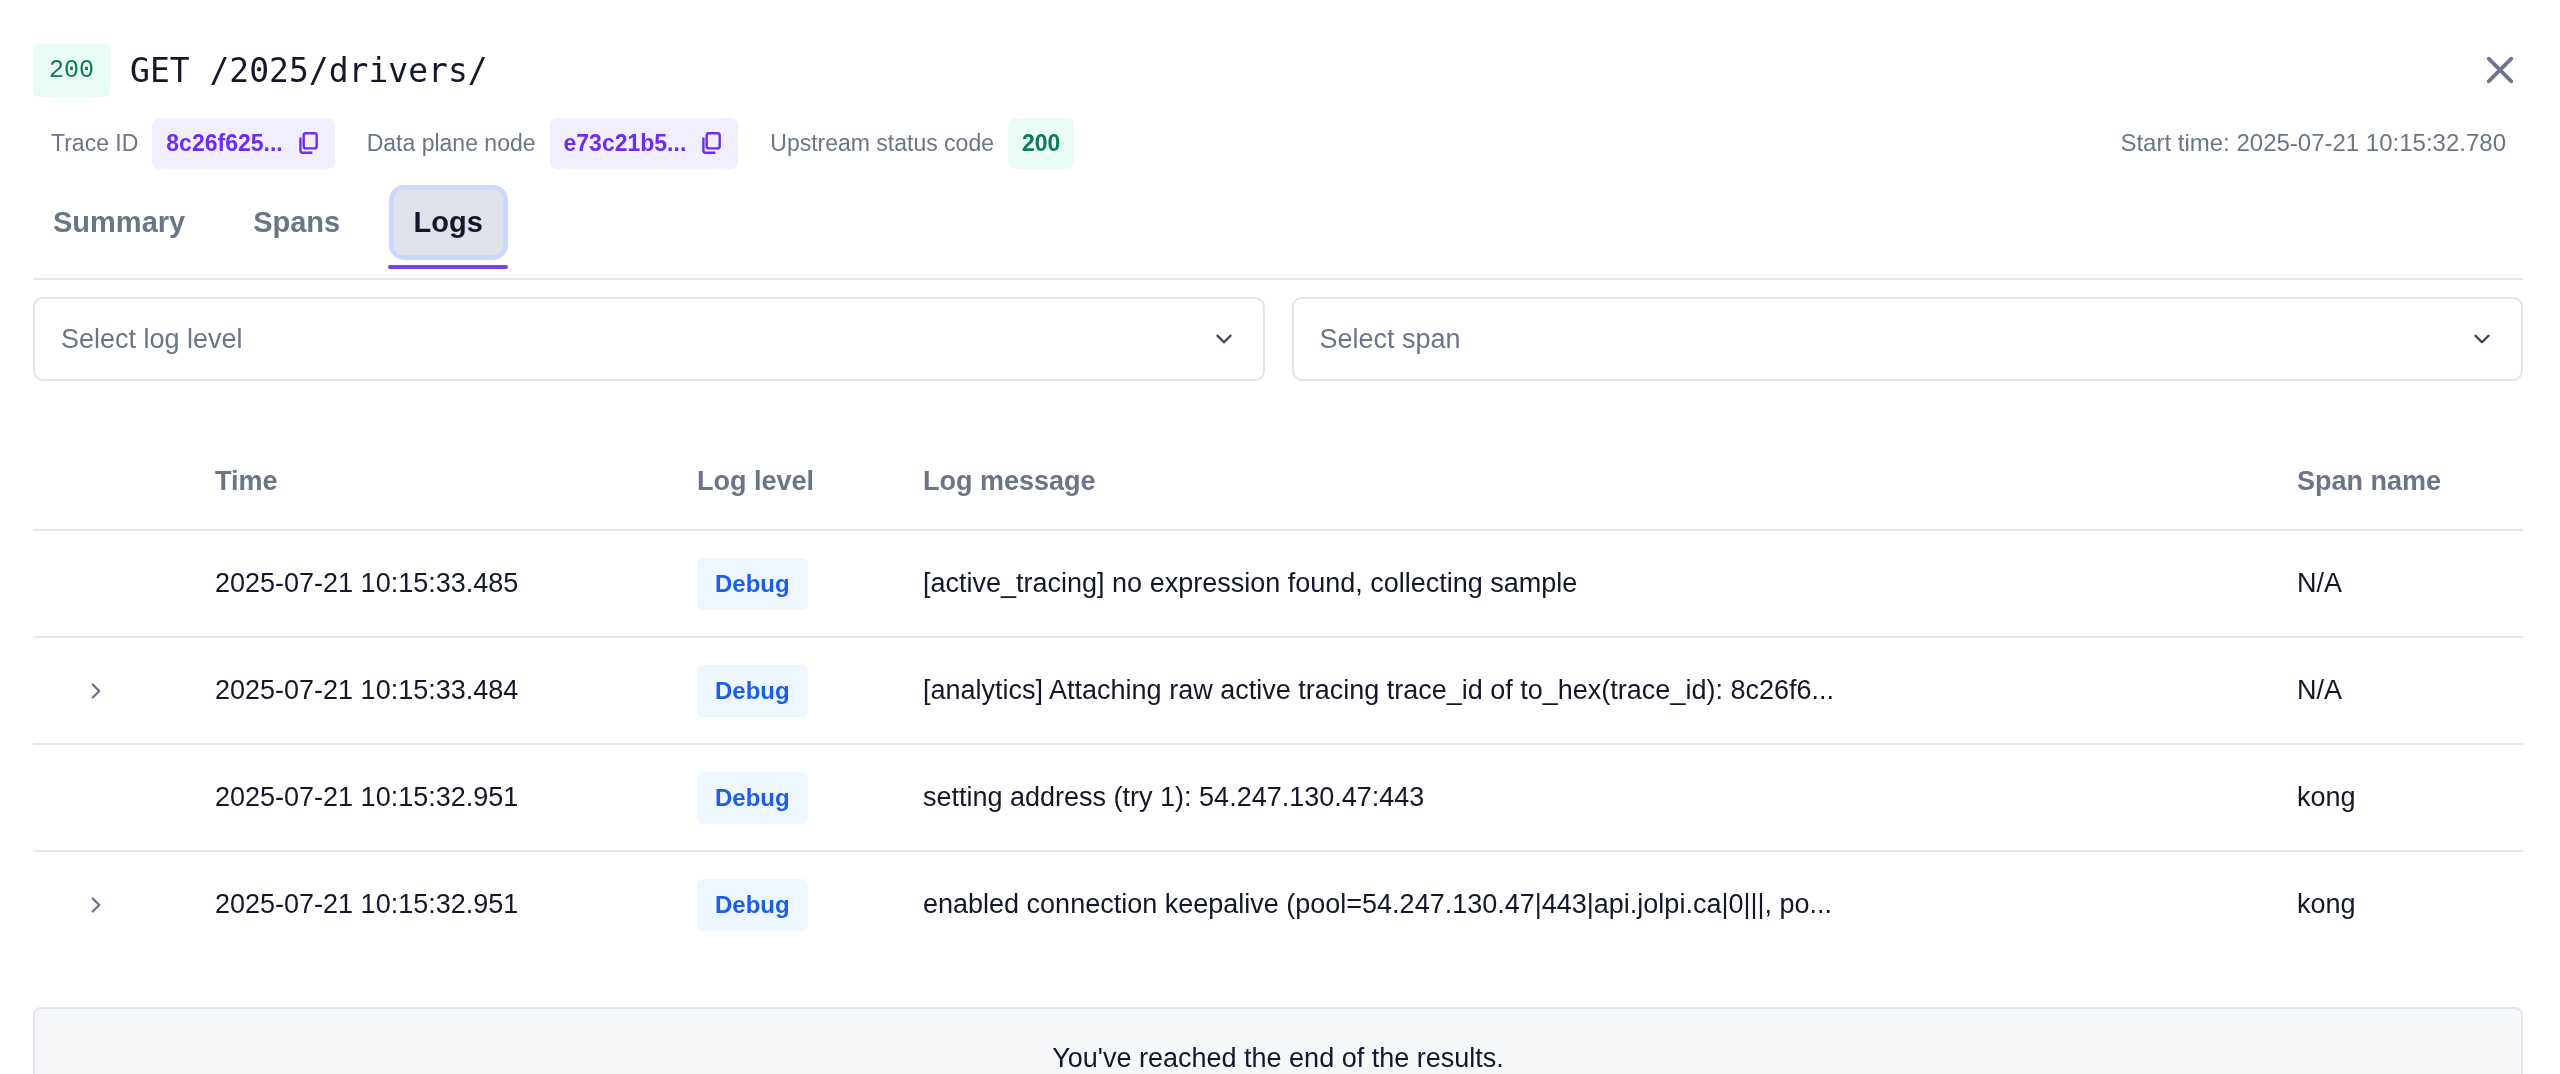  What do you see at coordinates (367, 583) in the screenshot?
I see `time-cell-text: 2025-07-21 10:15:33.485` at bounding box center [367, 583].